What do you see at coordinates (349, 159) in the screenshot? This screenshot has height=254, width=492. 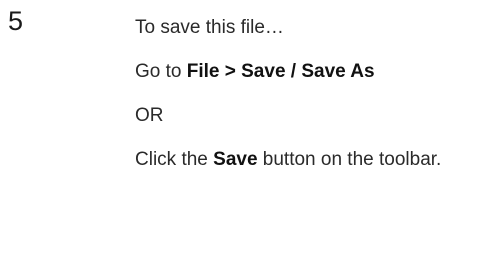 I see `click-suffix: button on the toolbar.` at bounding box center [349, 159].